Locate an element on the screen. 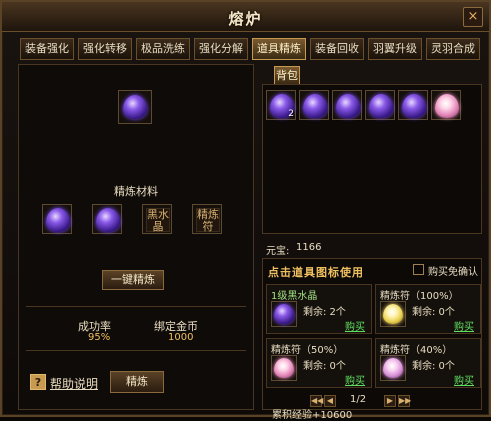 The image size is (491, 421). black-crystal-placeholder: 黑水晶 is located at coordinates (158, 220).